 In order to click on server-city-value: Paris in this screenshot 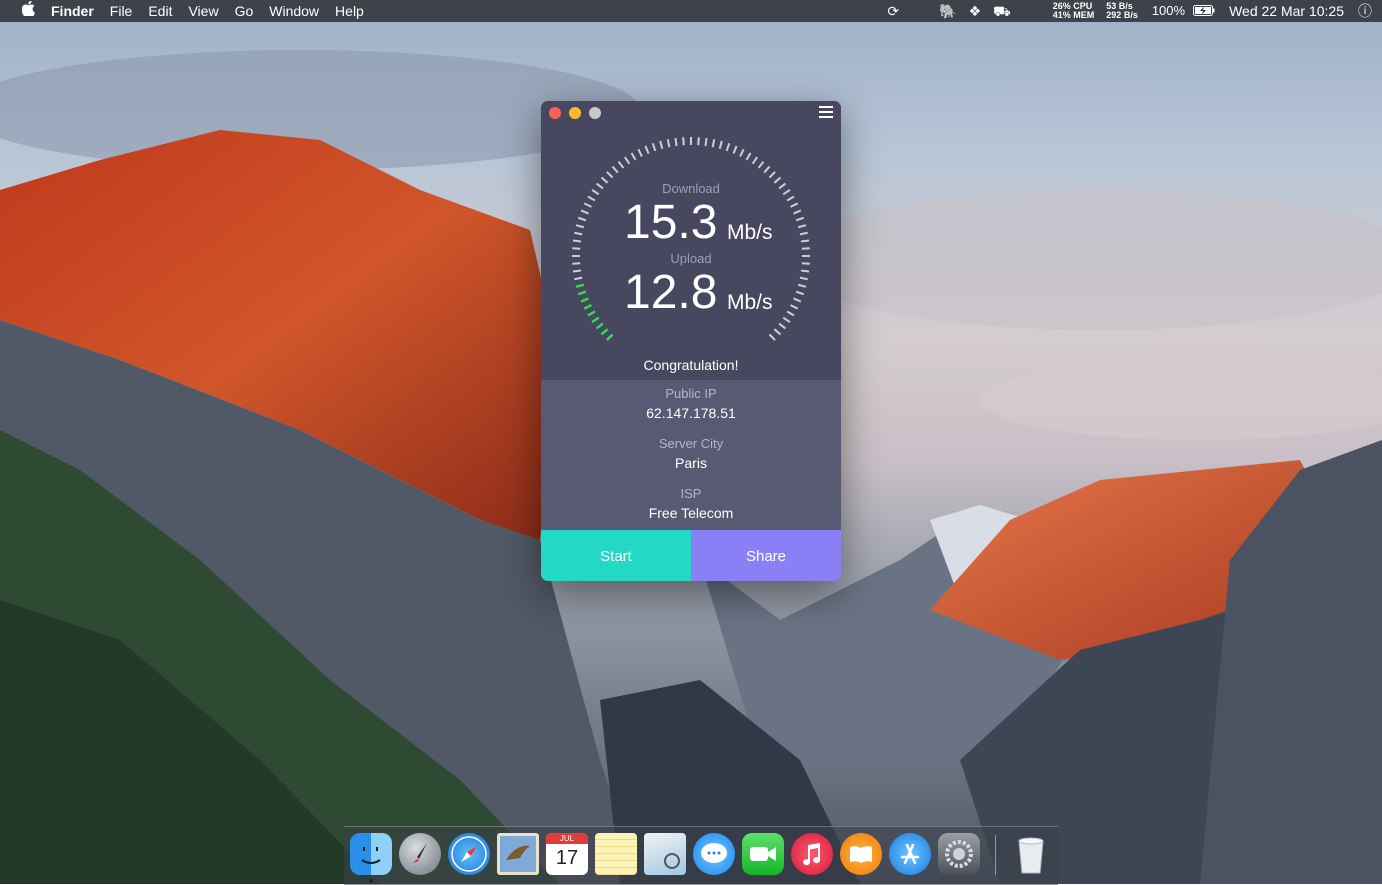, I will do `click(691, 463)`.